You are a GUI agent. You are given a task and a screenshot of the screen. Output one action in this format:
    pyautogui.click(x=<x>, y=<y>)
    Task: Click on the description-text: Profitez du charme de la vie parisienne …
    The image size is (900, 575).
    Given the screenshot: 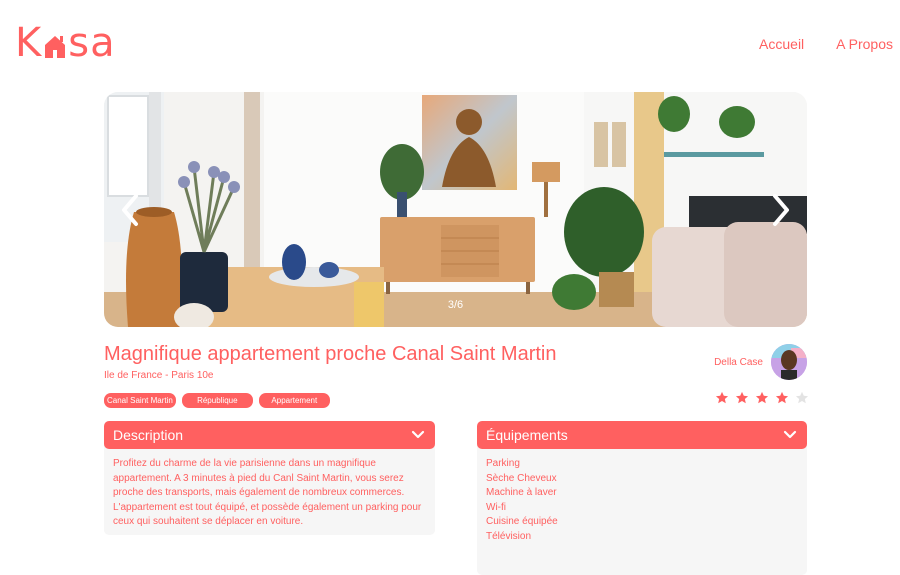 What is the action you would take?
    pyautogui.click(x=267, y=493)
    